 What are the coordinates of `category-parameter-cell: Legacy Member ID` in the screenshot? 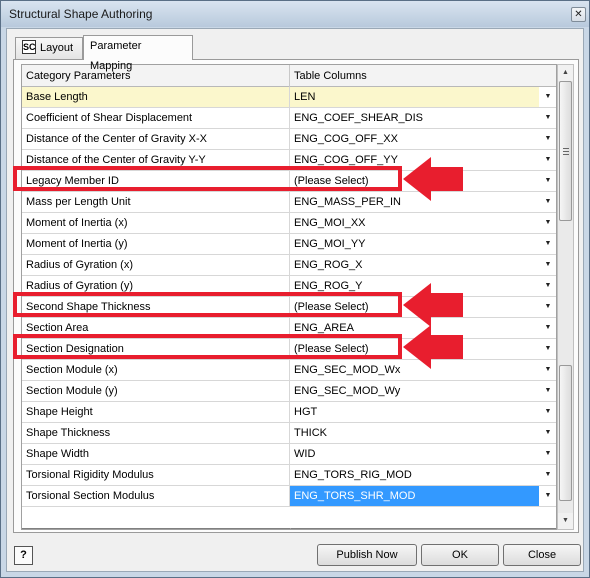 It's located at (156, 181).